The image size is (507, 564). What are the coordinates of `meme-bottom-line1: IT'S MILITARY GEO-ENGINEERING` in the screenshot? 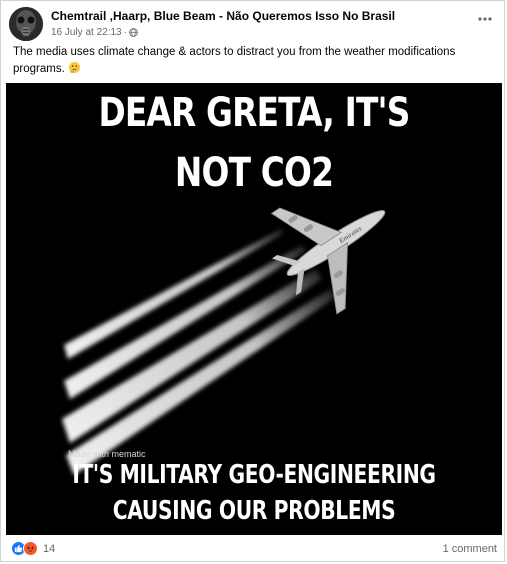 It's located at (254, 475).